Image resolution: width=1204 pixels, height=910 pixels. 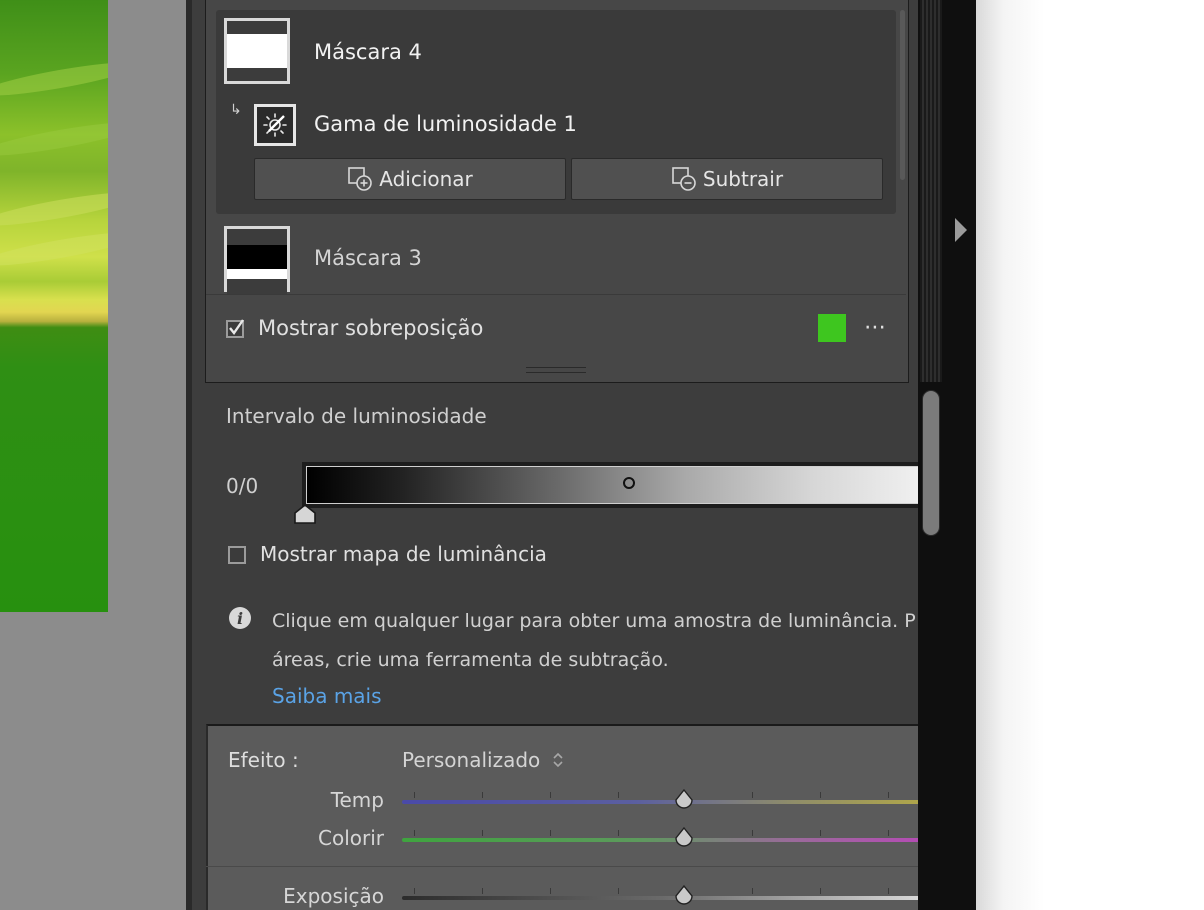 I want to click on checkmark-icon, so click(x=236, y=327).